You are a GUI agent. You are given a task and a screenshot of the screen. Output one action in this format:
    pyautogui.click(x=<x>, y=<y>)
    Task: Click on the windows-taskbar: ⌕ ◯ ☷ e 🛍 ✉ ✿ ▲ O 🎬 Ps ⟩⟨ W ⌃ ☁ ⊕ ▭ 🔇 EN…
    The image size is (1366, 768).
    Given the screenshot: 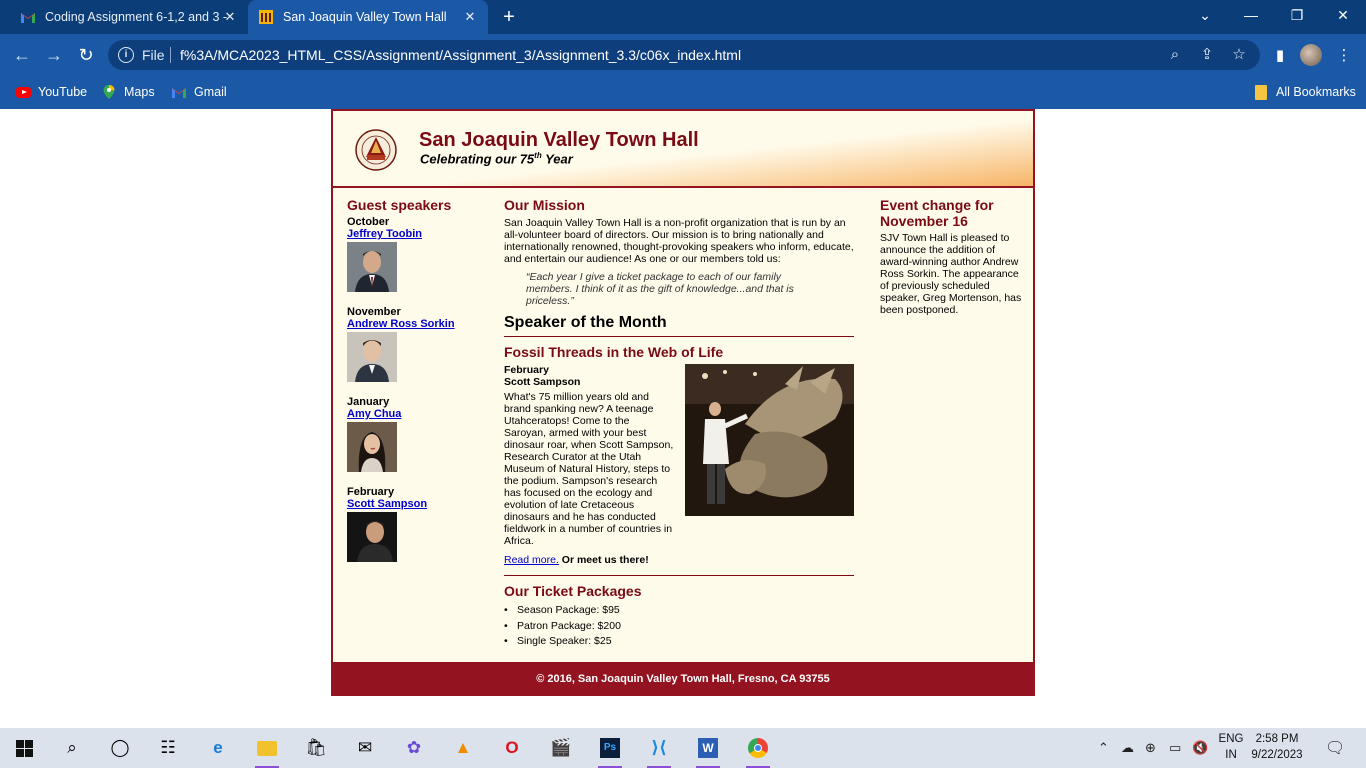 What is the action you would take?
    pyautogui.click(x=683, y=748)
    